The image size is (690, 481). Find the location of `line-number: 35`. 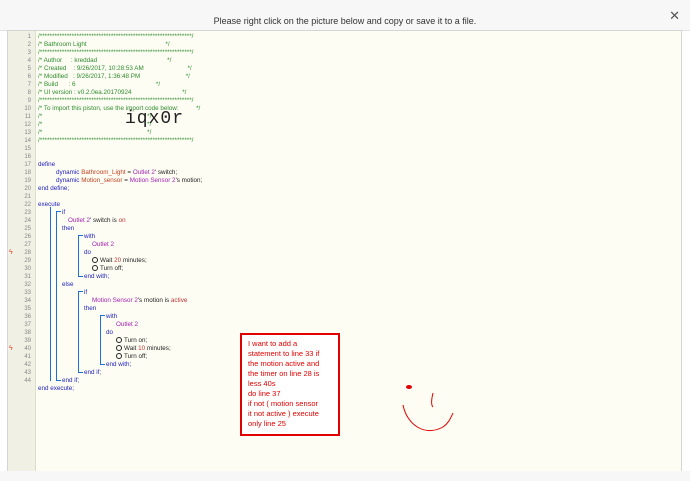

line-number: 35 is located at coordinates (27, 309).